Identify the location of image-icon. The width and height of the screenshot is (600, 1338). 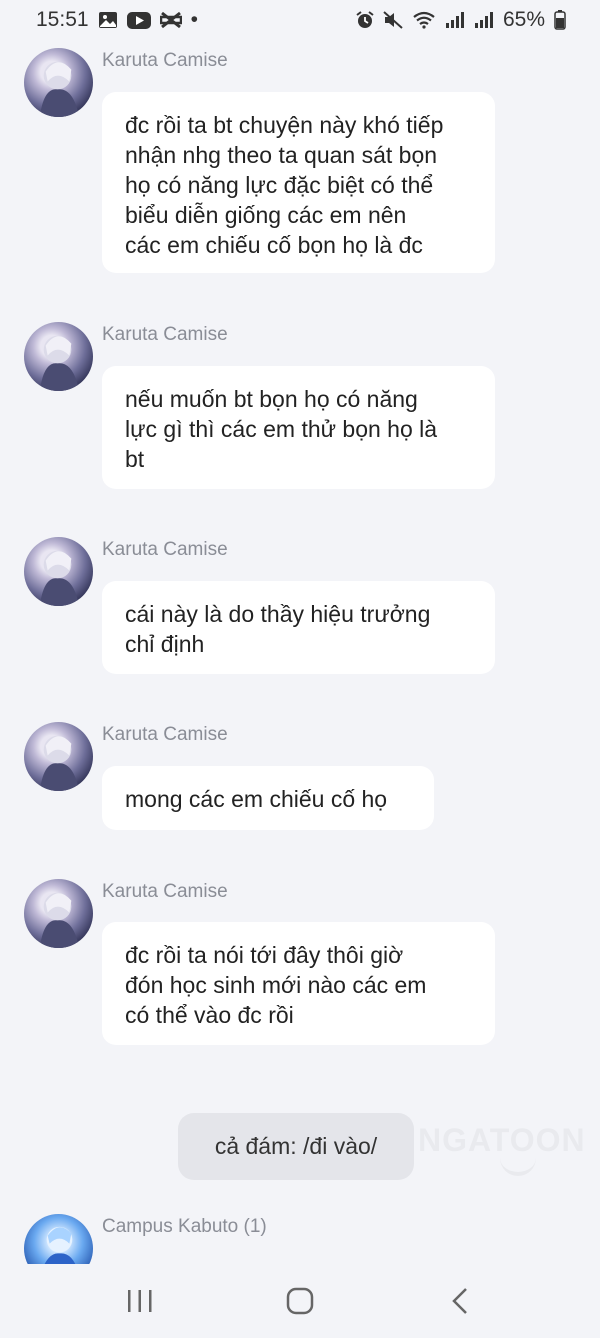
(108, 20).